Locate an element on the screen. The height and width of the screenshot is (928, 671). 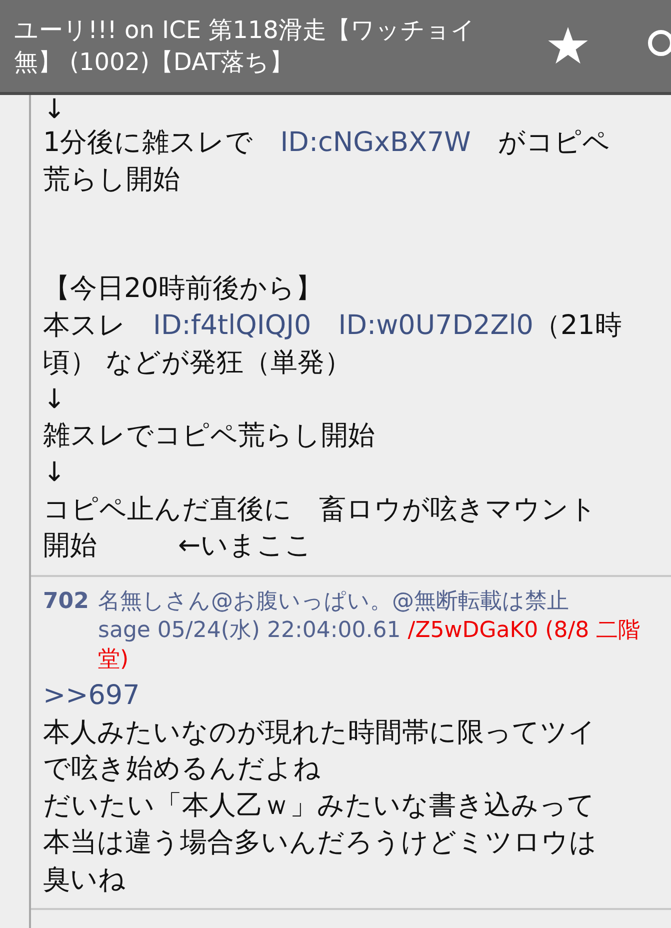
reply-link: >>697 is located at coordinates (91, 696).